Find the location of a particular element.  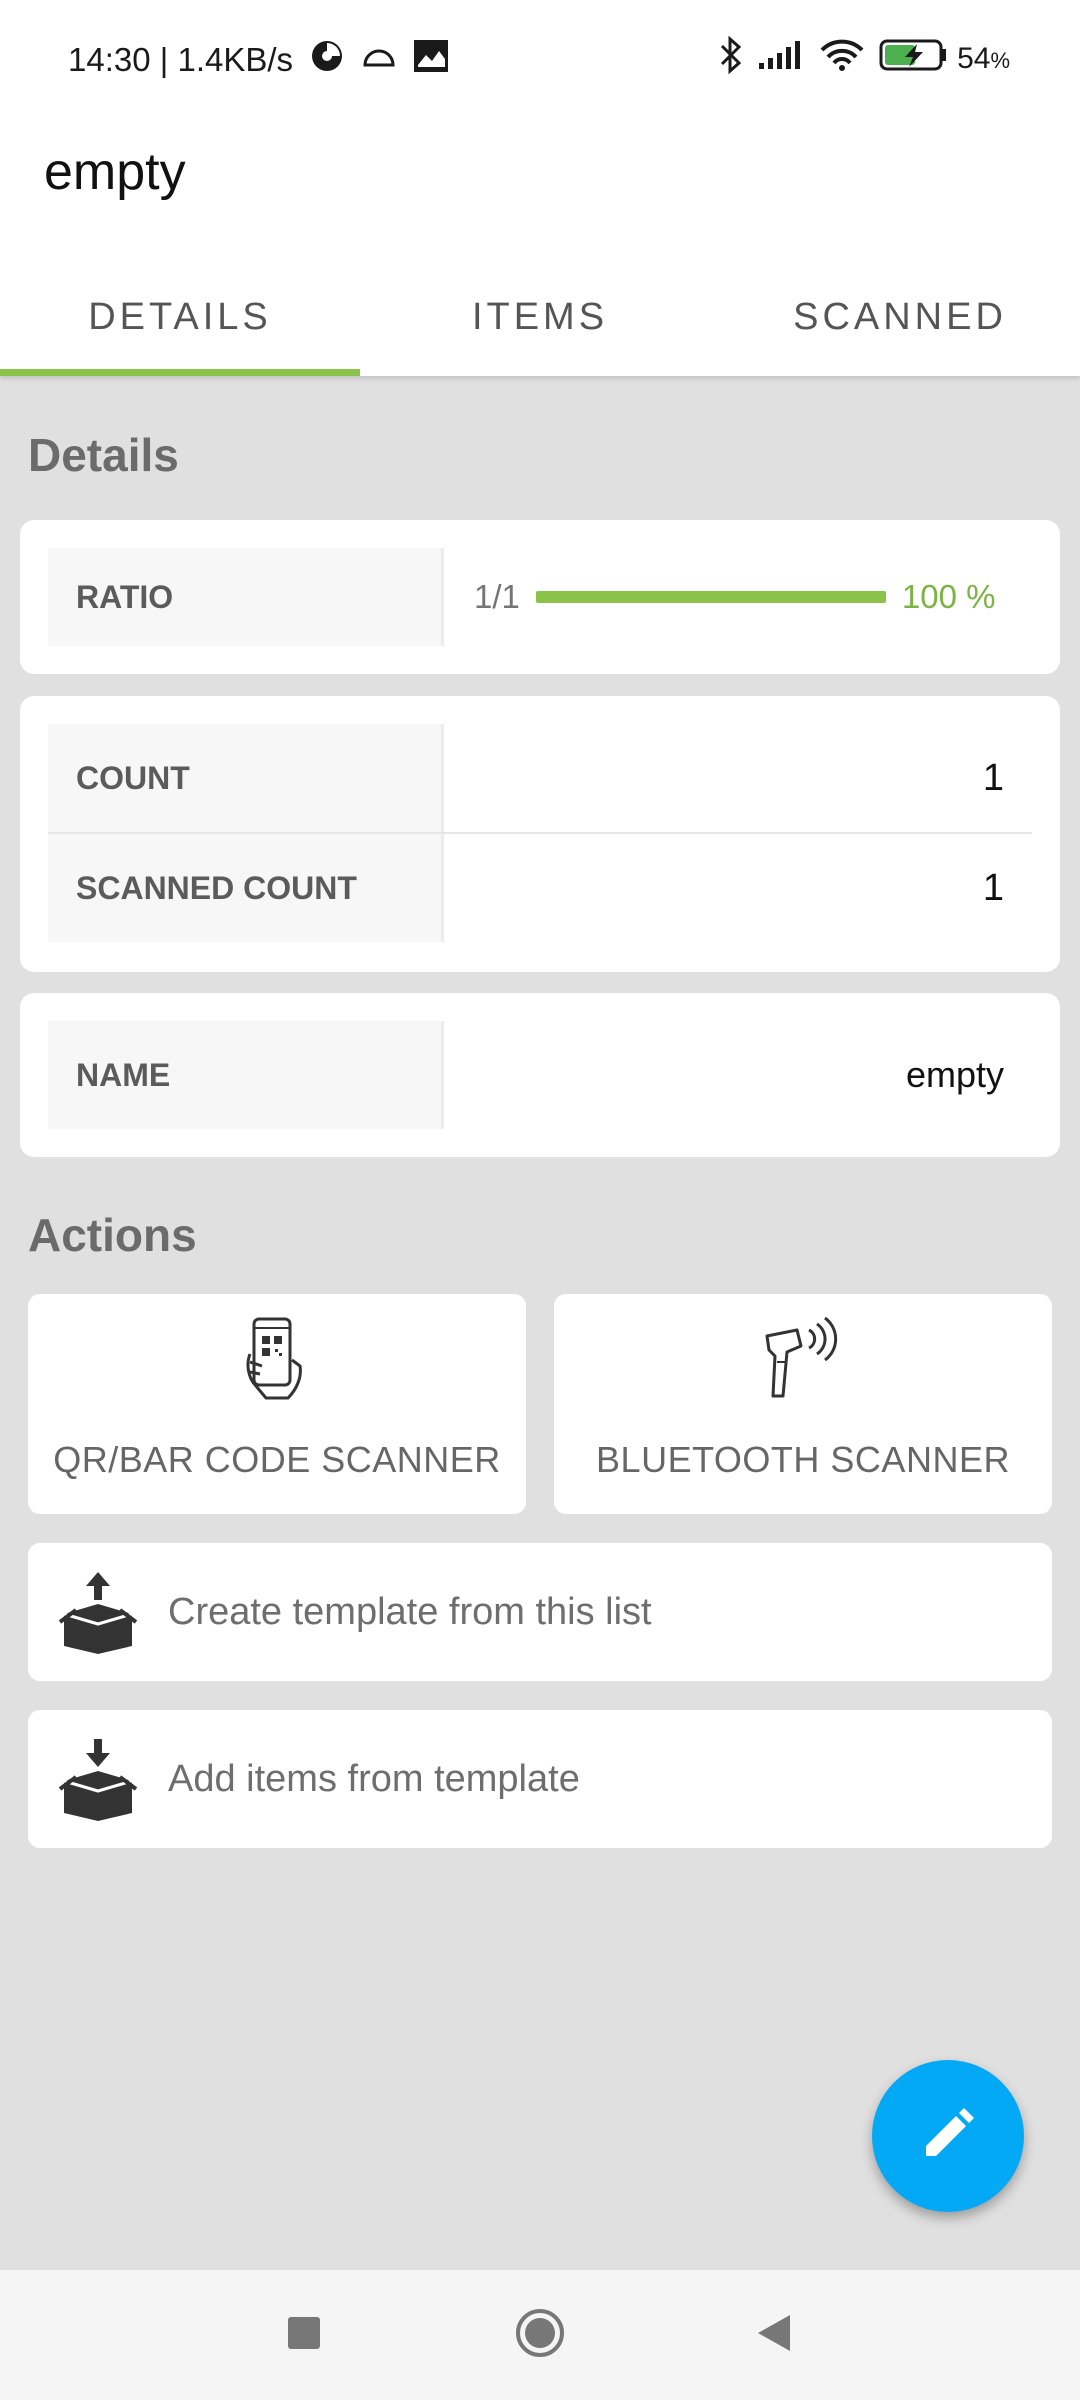

home-button is located at coordinates (540, 2335).